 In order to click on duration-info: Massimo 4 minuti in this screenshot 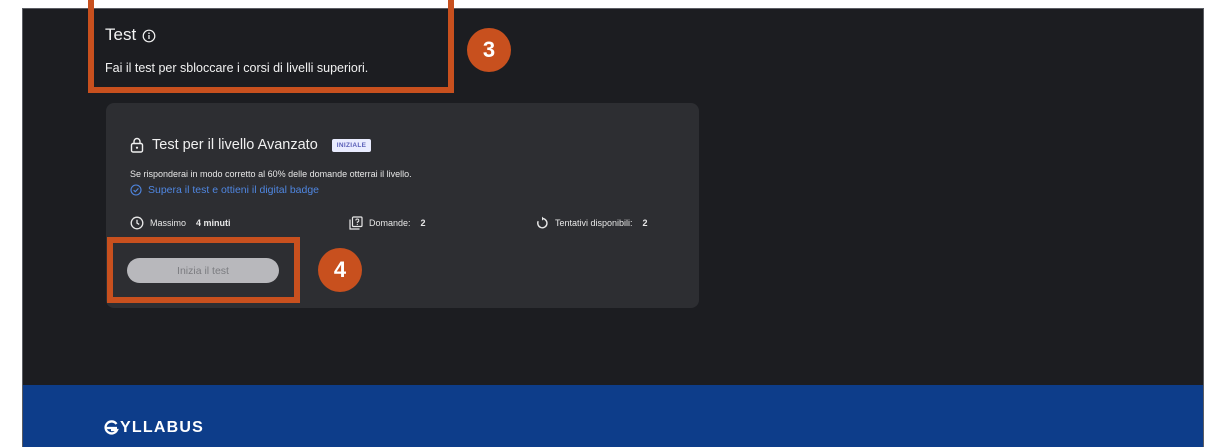, I will do `click(180, 223)`.